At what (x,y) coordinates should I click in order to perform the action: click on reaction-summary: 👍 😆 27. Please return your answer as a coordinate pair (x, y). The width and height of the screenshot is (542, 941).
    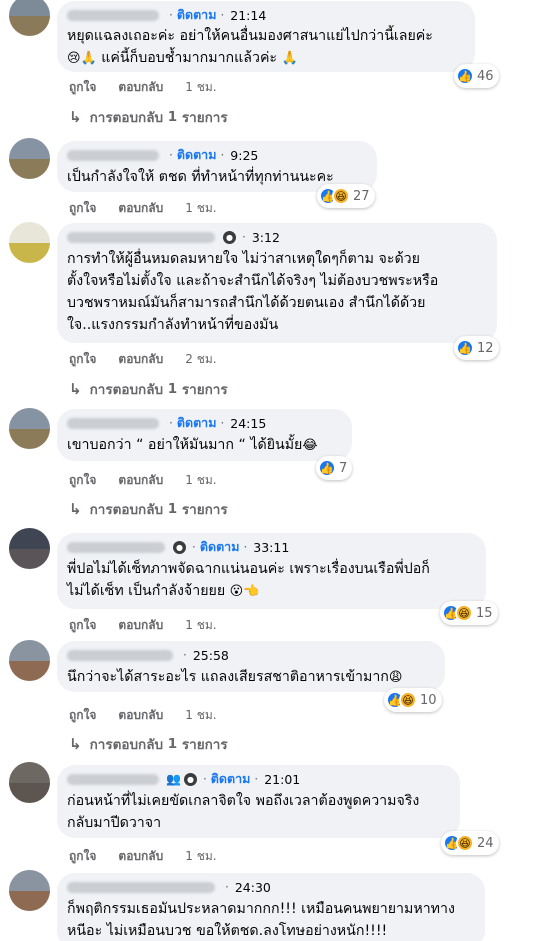
    Looking at the image, I should click on (346, 196).